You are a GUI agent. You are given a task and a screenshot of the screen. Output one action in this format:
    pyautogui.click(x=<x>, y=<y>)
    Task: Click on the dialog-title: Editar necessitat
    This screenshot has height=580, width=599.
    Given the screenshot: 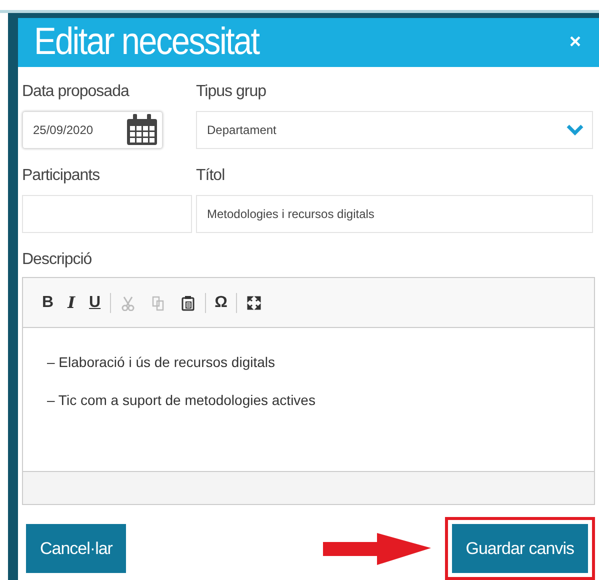 What is the action you would take?
    pyautogui.click(x=146, y=42)
    